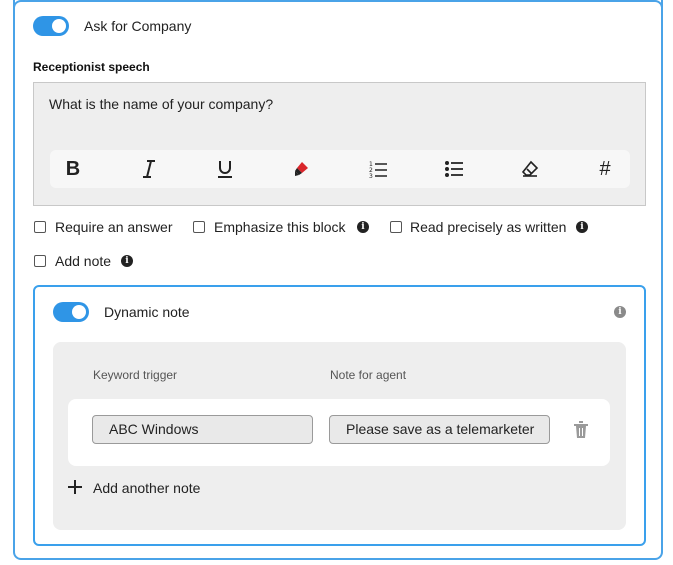 The width and height of the screenshot is (673, 565). Describe the element at coordinates (225, 169) in the screenshot. I see `underline-icon` at that location.